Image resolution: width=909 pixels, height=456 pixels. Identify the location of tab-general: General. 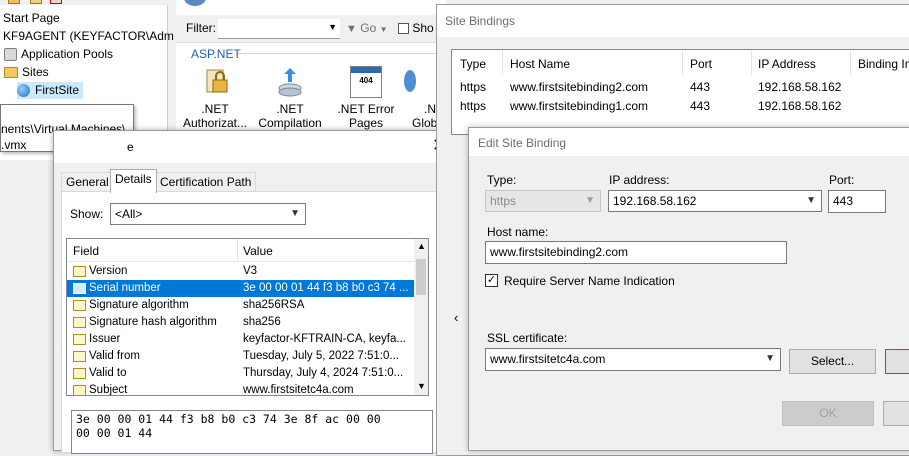
(87, 182).